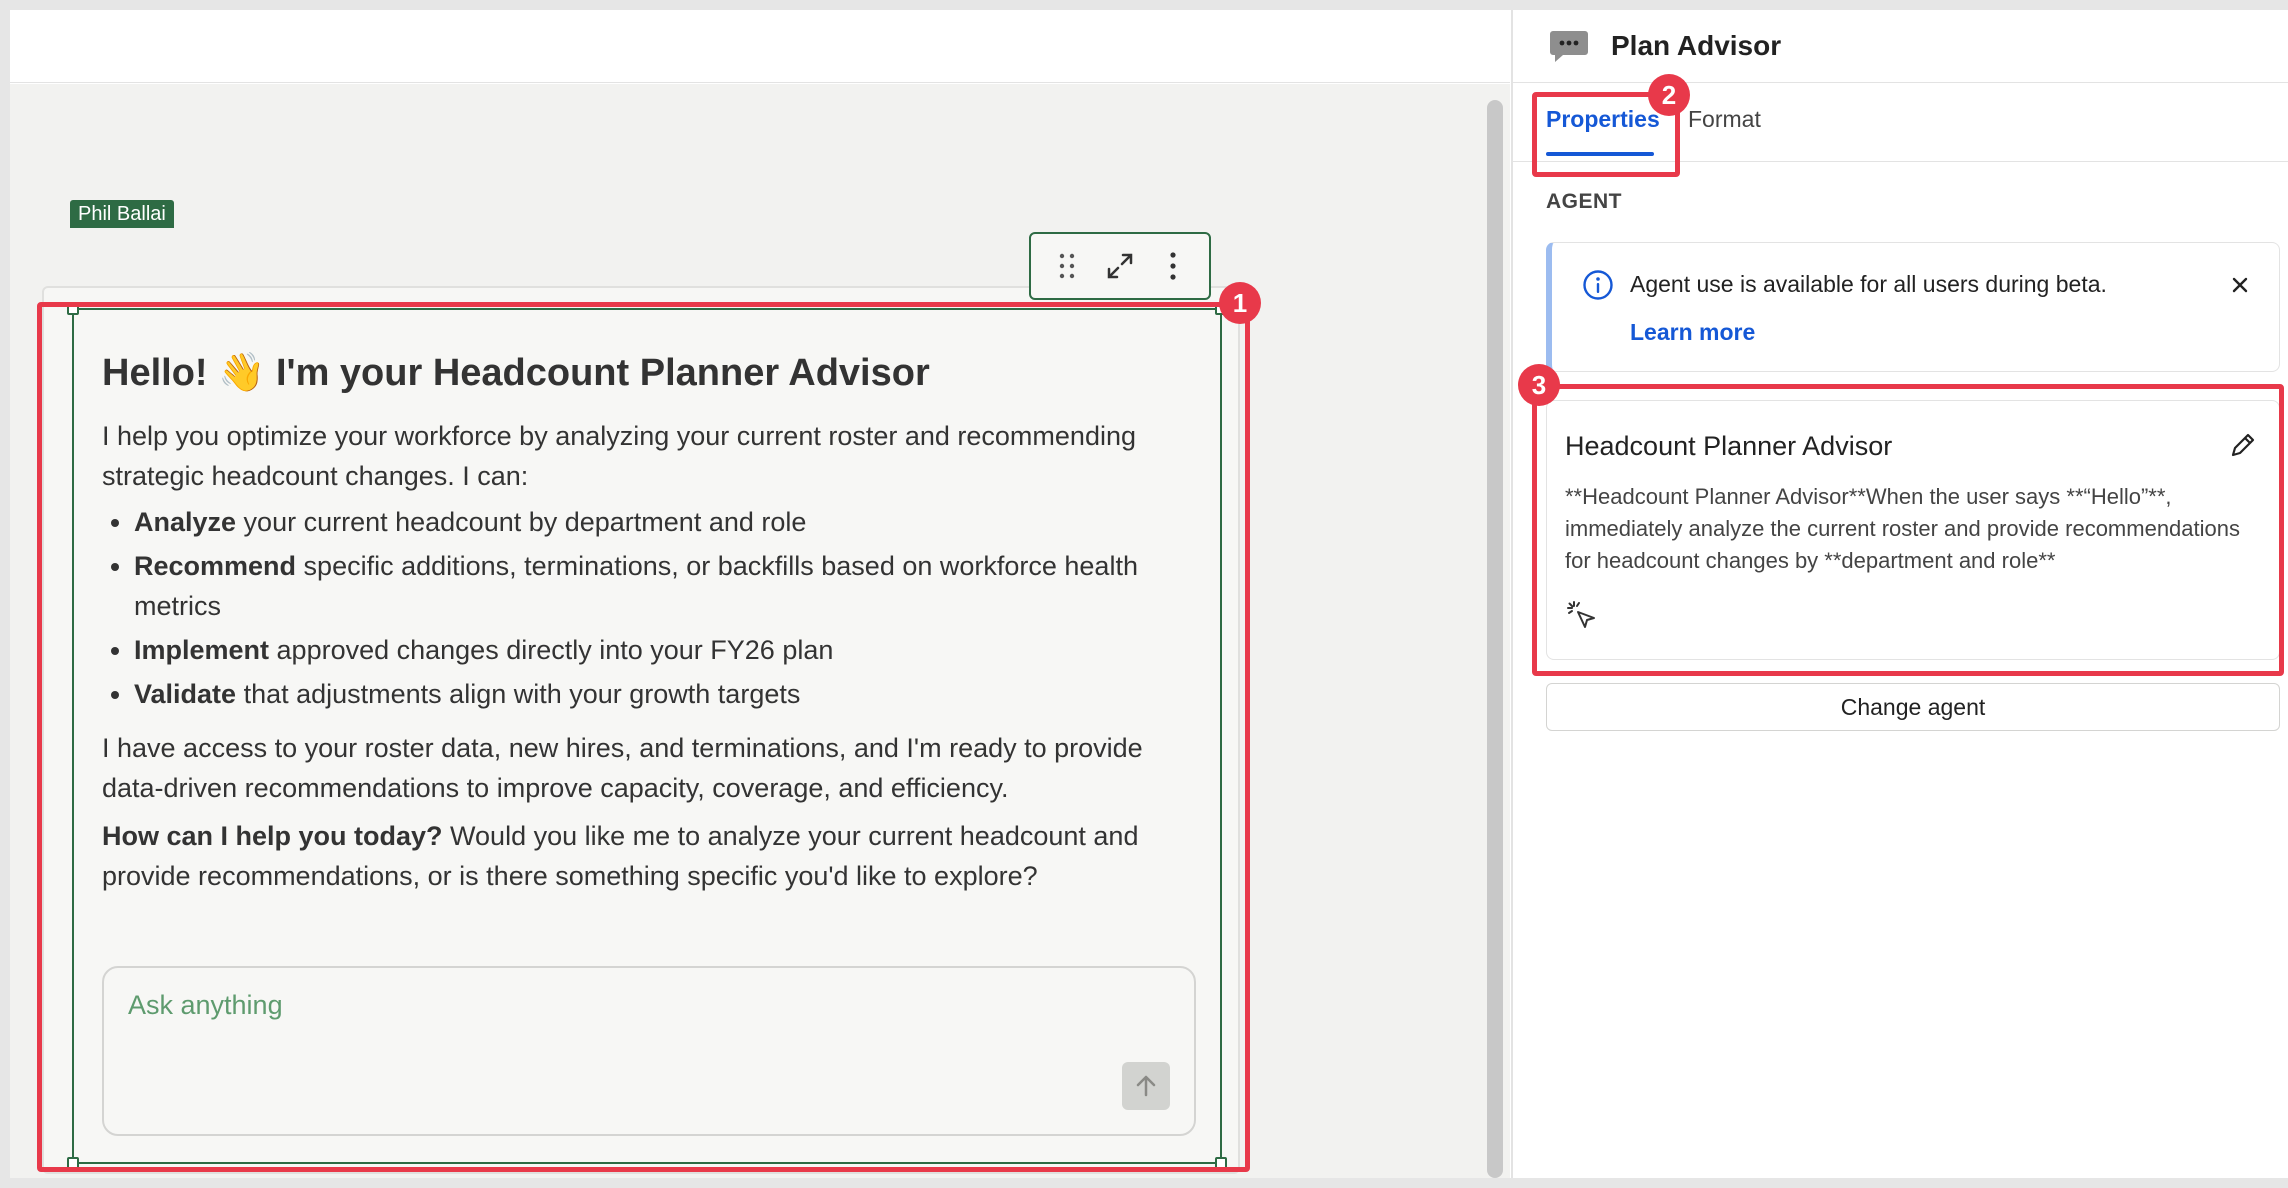 The image size is (2288, 1188). I want to click on panel-tabs: Properties Format, so click(1900, 123).